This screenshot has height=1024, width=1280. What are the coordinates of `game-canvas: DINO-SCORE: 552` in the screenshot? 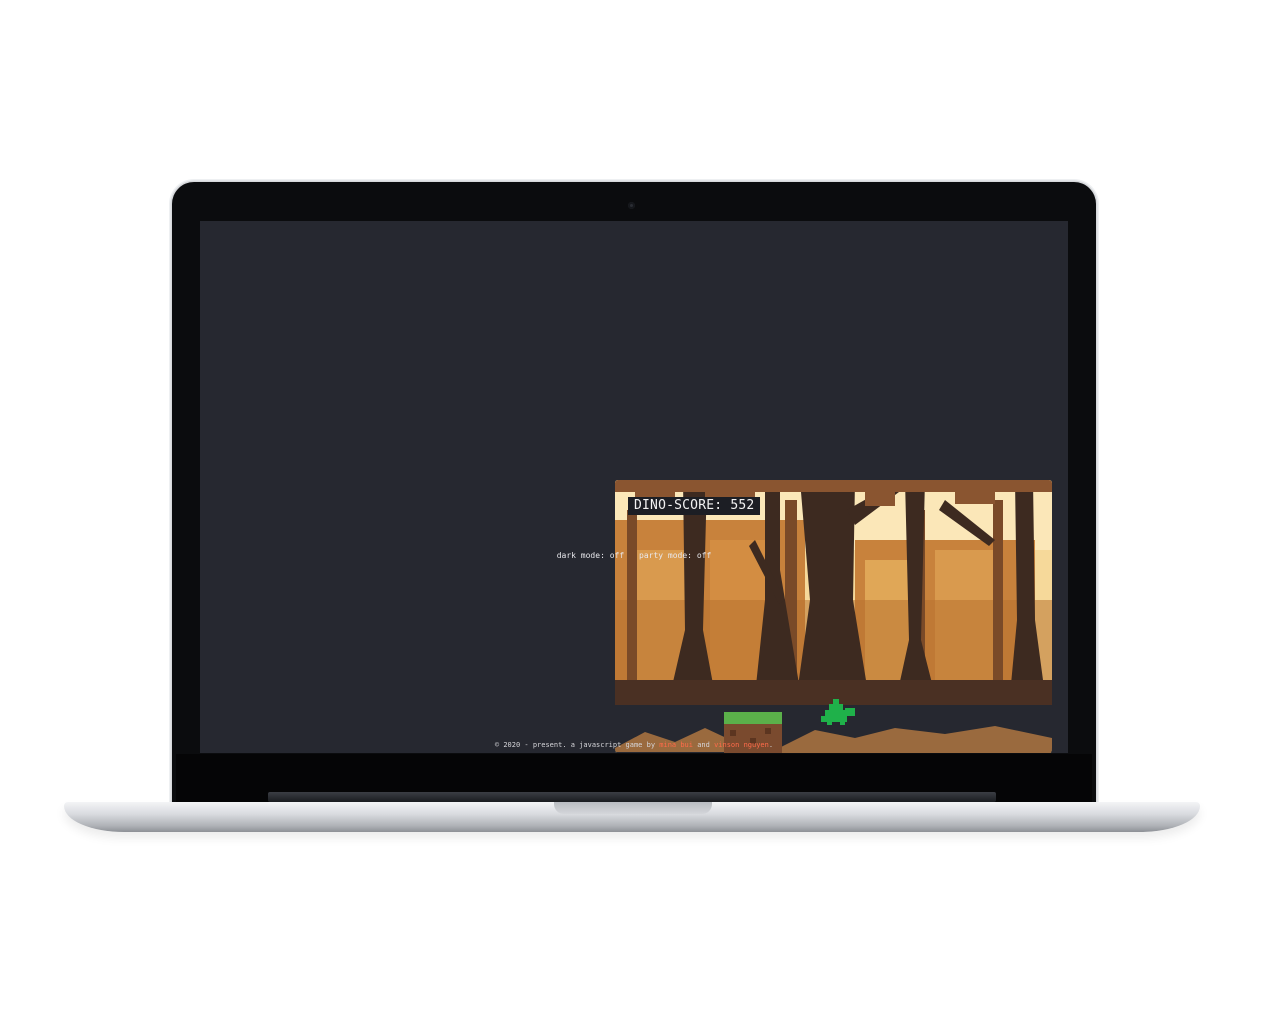 It's located at (833, 616).